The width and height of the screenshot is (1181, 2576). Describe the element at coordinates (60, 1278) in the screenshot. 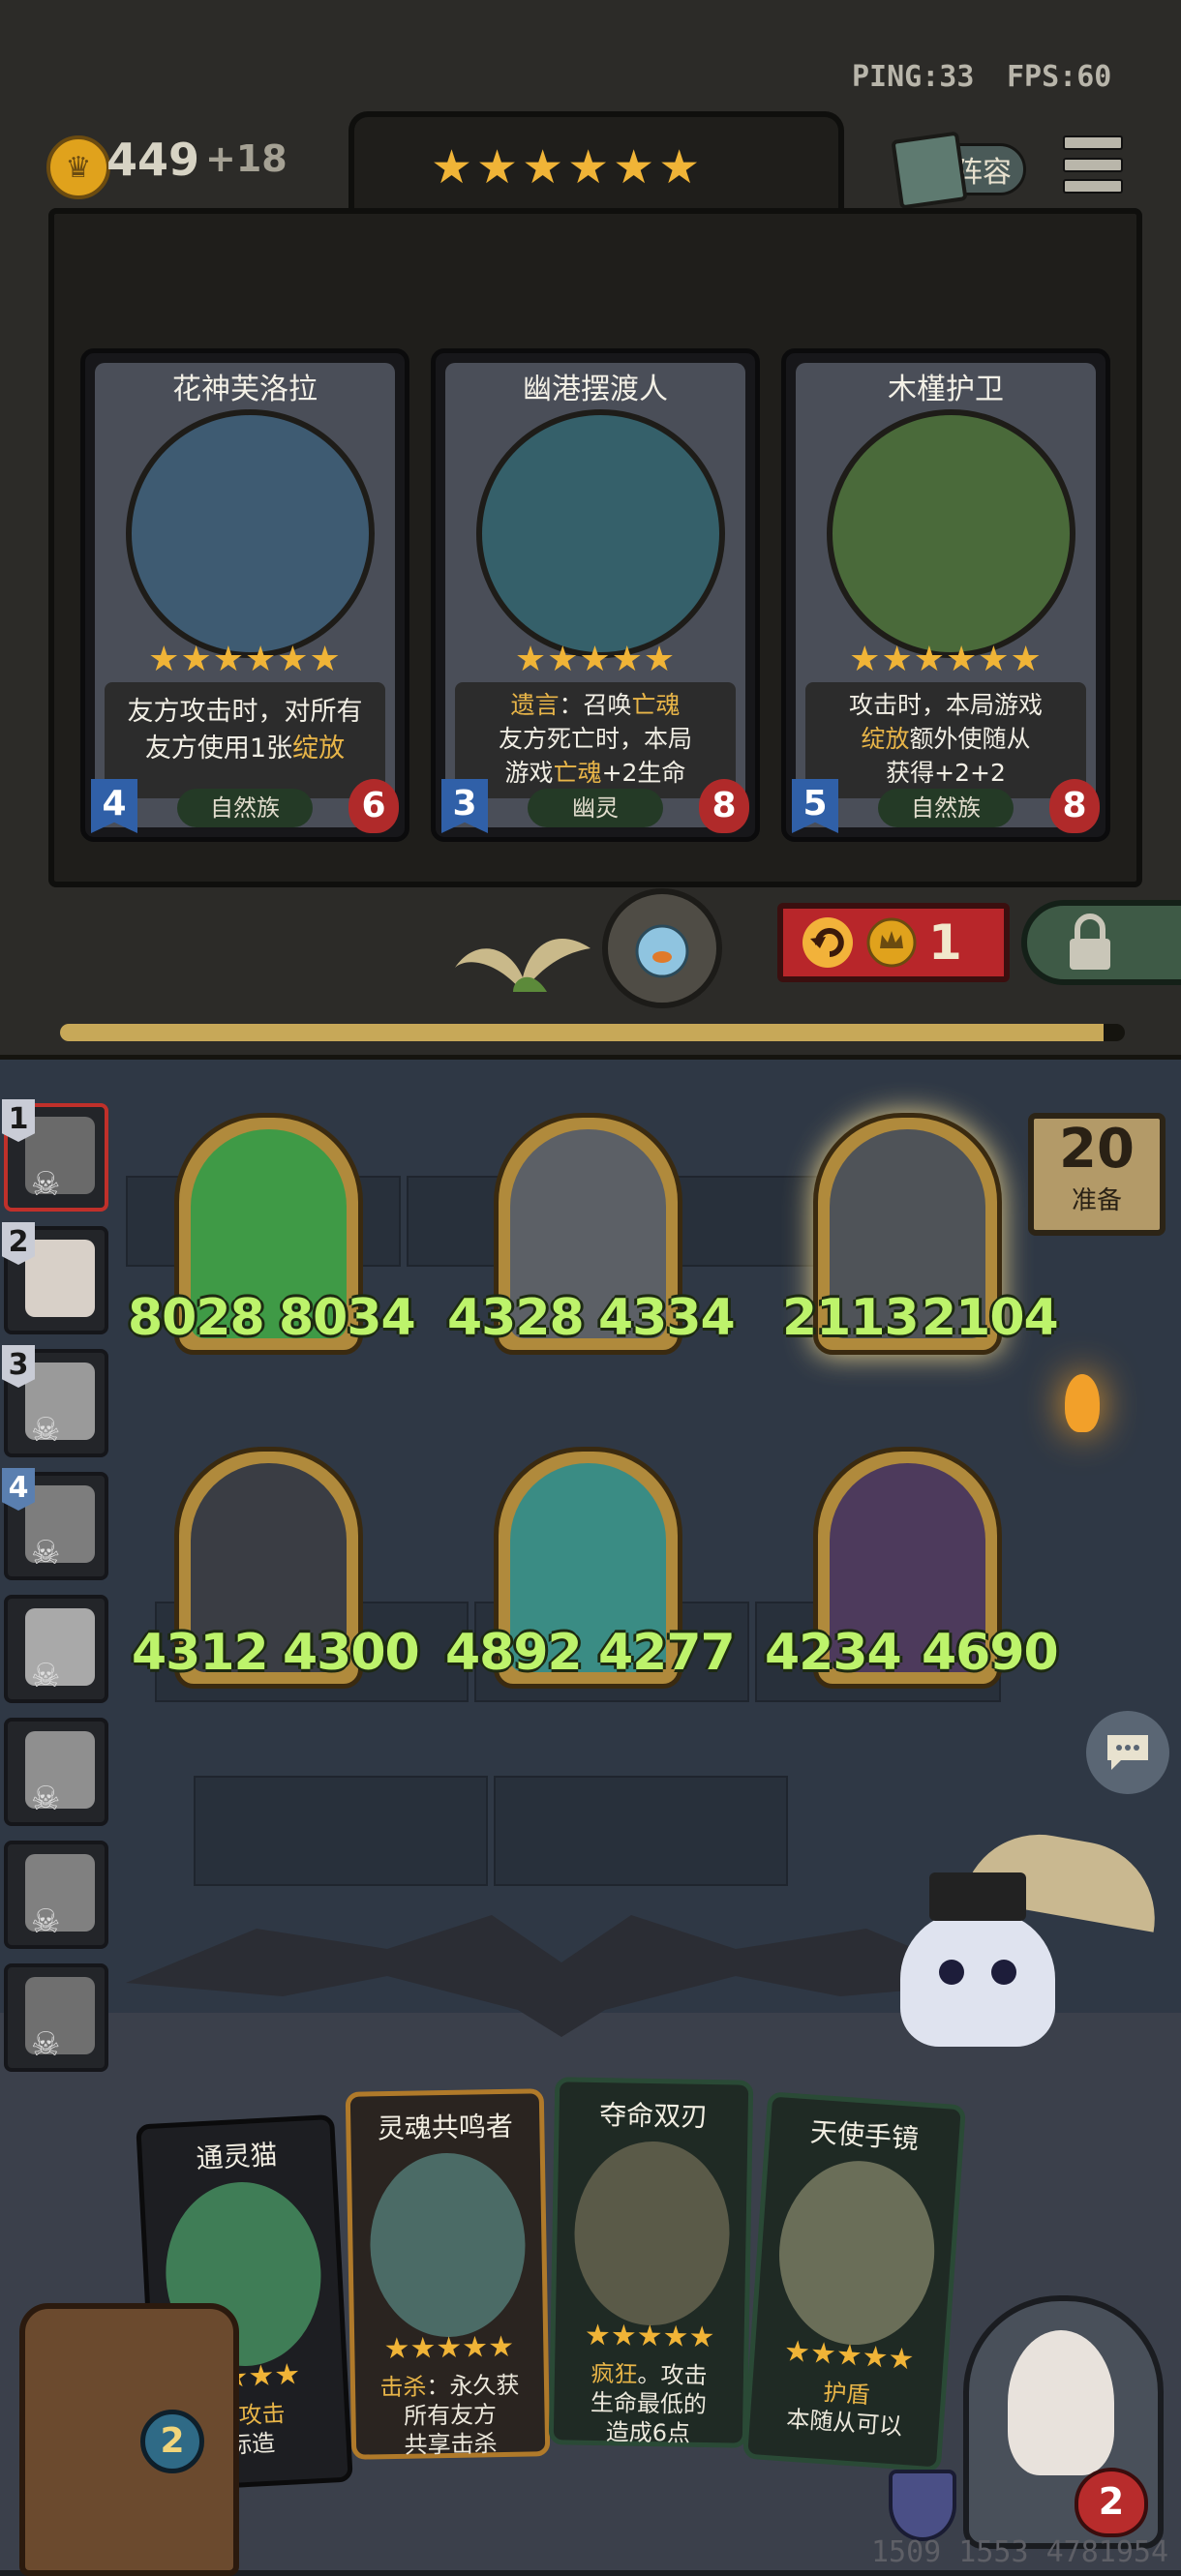

I see `player-portrait` at that location.